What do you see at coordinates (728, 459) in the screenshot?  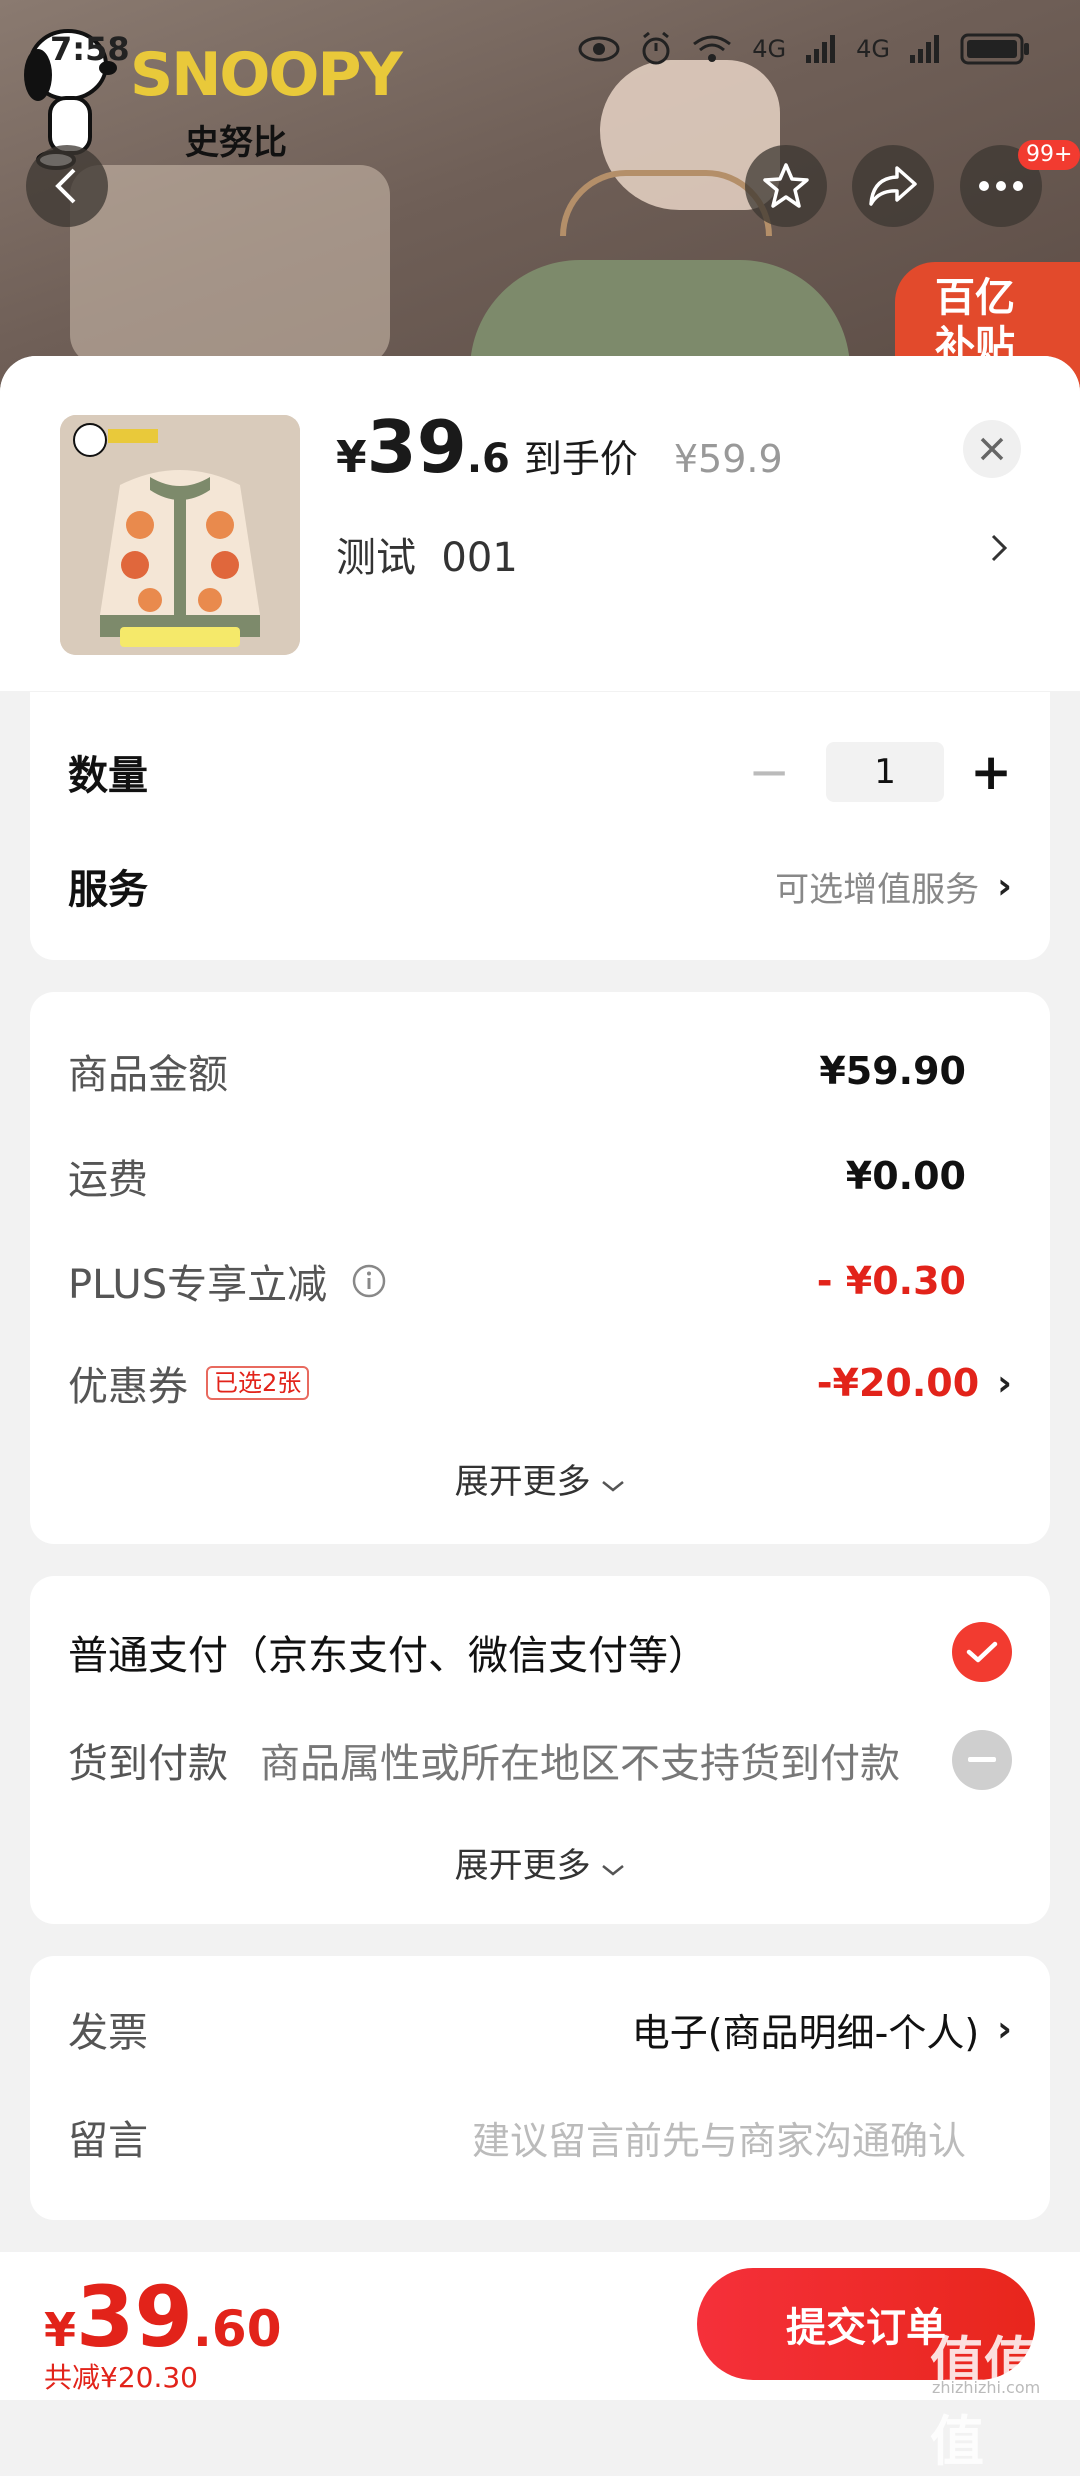 I see `original-price: ¥59.9` at bounding box center [728, 459].